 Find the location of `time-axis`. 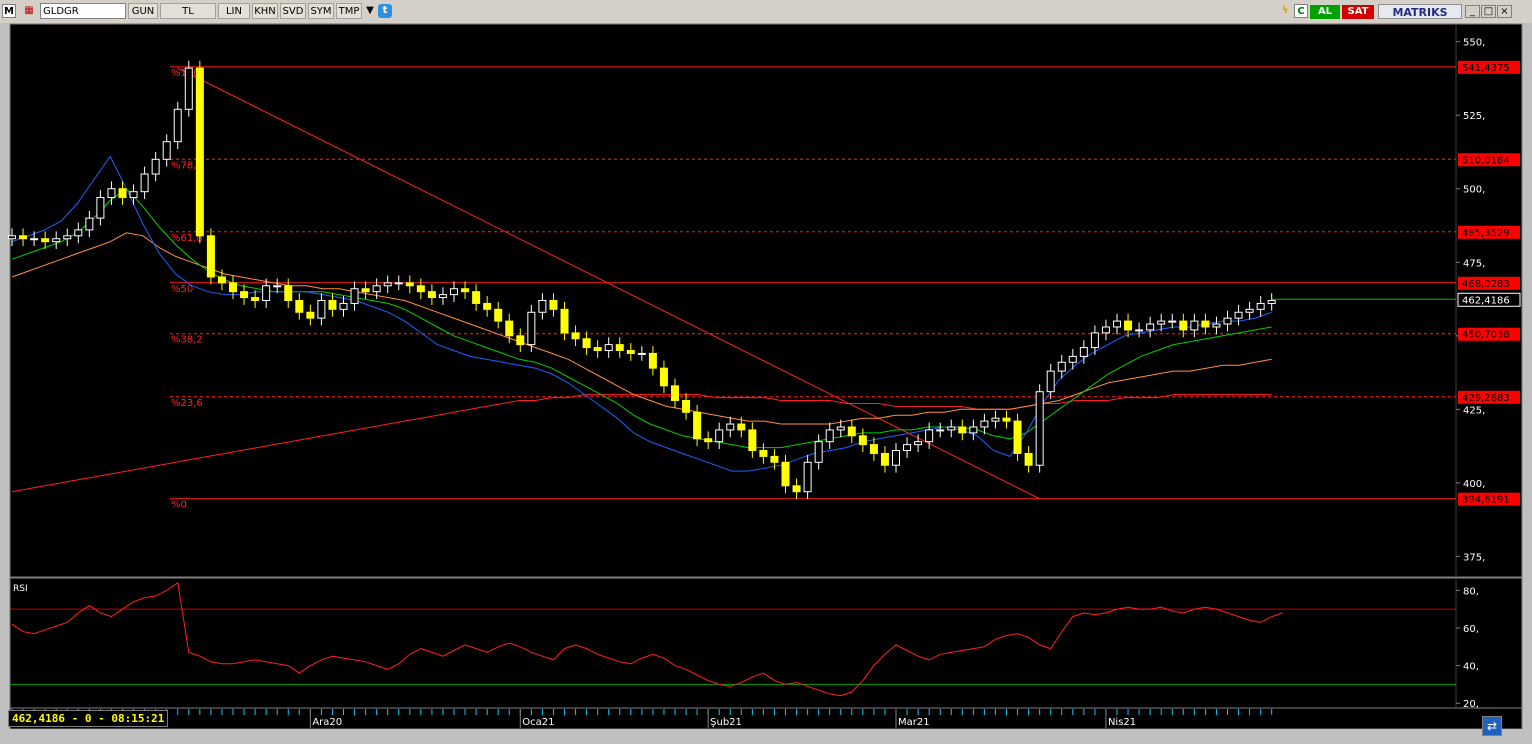

time-axis is located at coordinates (766, 718).